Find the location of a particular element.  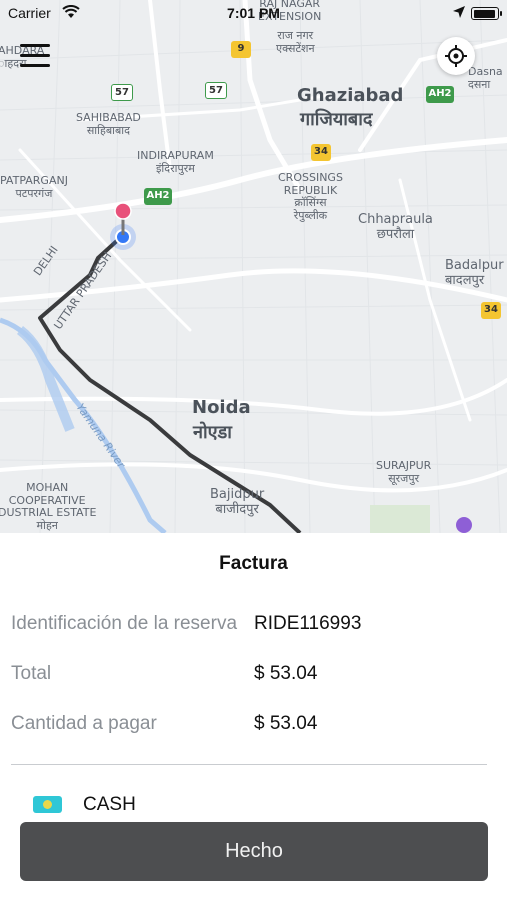

map-label-surajpur: SURAJPUR सूरजपुर is located at coordinates (404, 472).